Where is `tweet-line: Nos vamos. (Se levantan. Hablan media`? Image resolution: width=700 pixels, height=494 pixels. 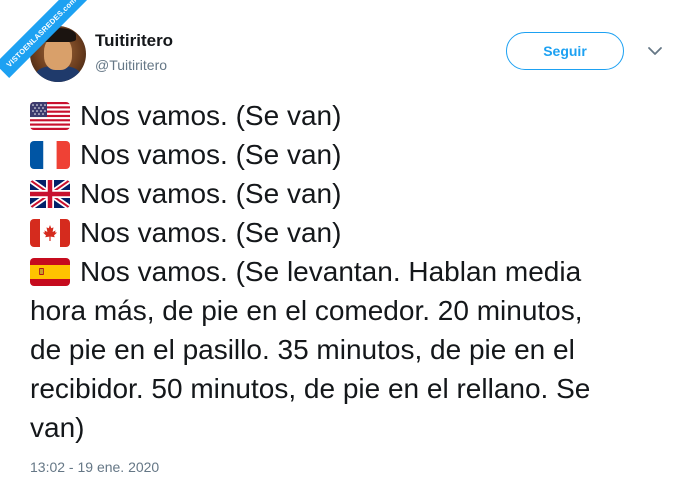
tweet-line: Nos vamos. (Se levantan. Hablan media is located at coordinates (355, 271).